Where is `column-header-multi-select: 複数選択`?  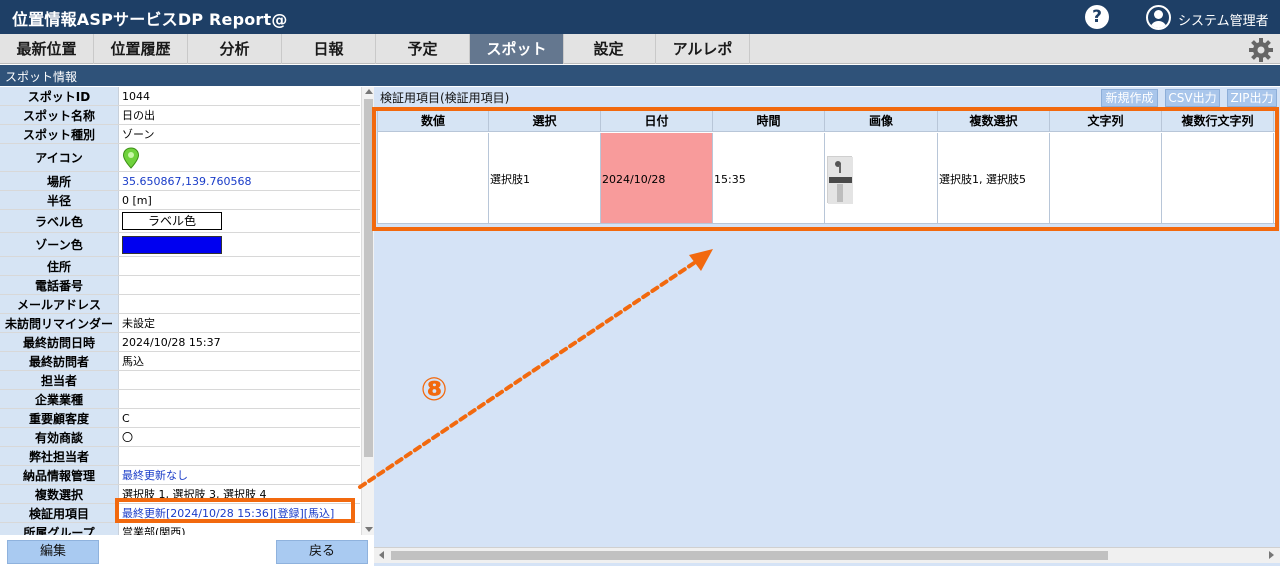 column-header-multi-select: 複数選択 is located at coordinates (994, 121).